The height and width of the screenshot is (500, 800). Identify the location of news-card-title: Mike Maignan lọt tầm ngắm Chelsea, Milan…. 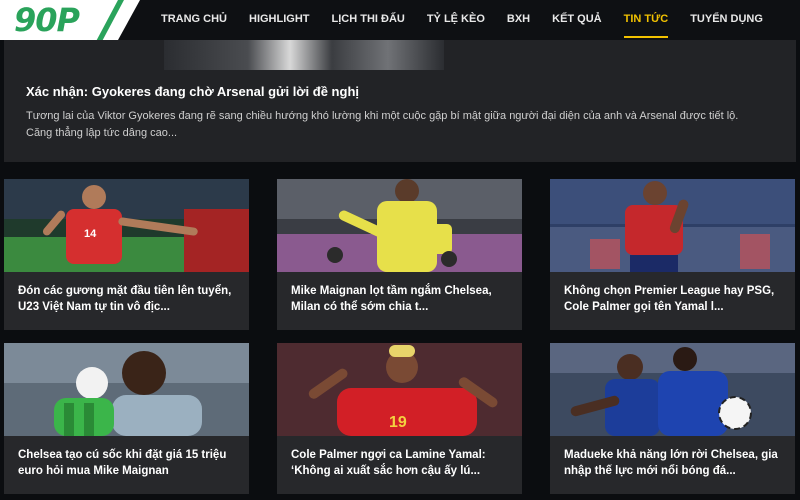
(402, 299).